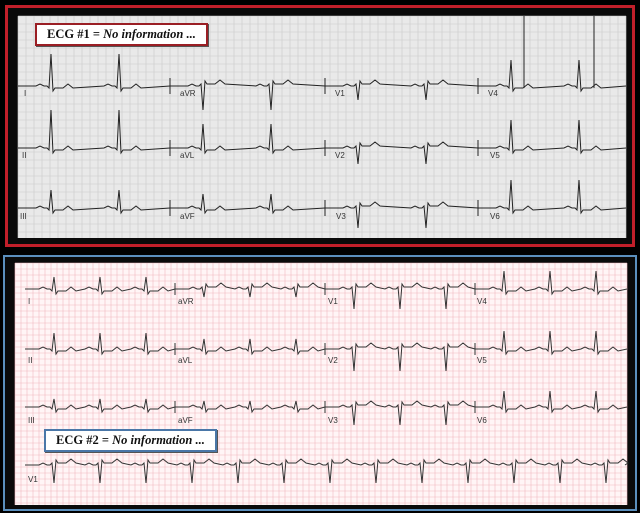 Image resolution: width=640 pixels, height=513 pixels. Describe the element at coordinates (84, 440) in the screenshot. I see `ecg-2-caption-prefix: ECG #2 =` at that location.